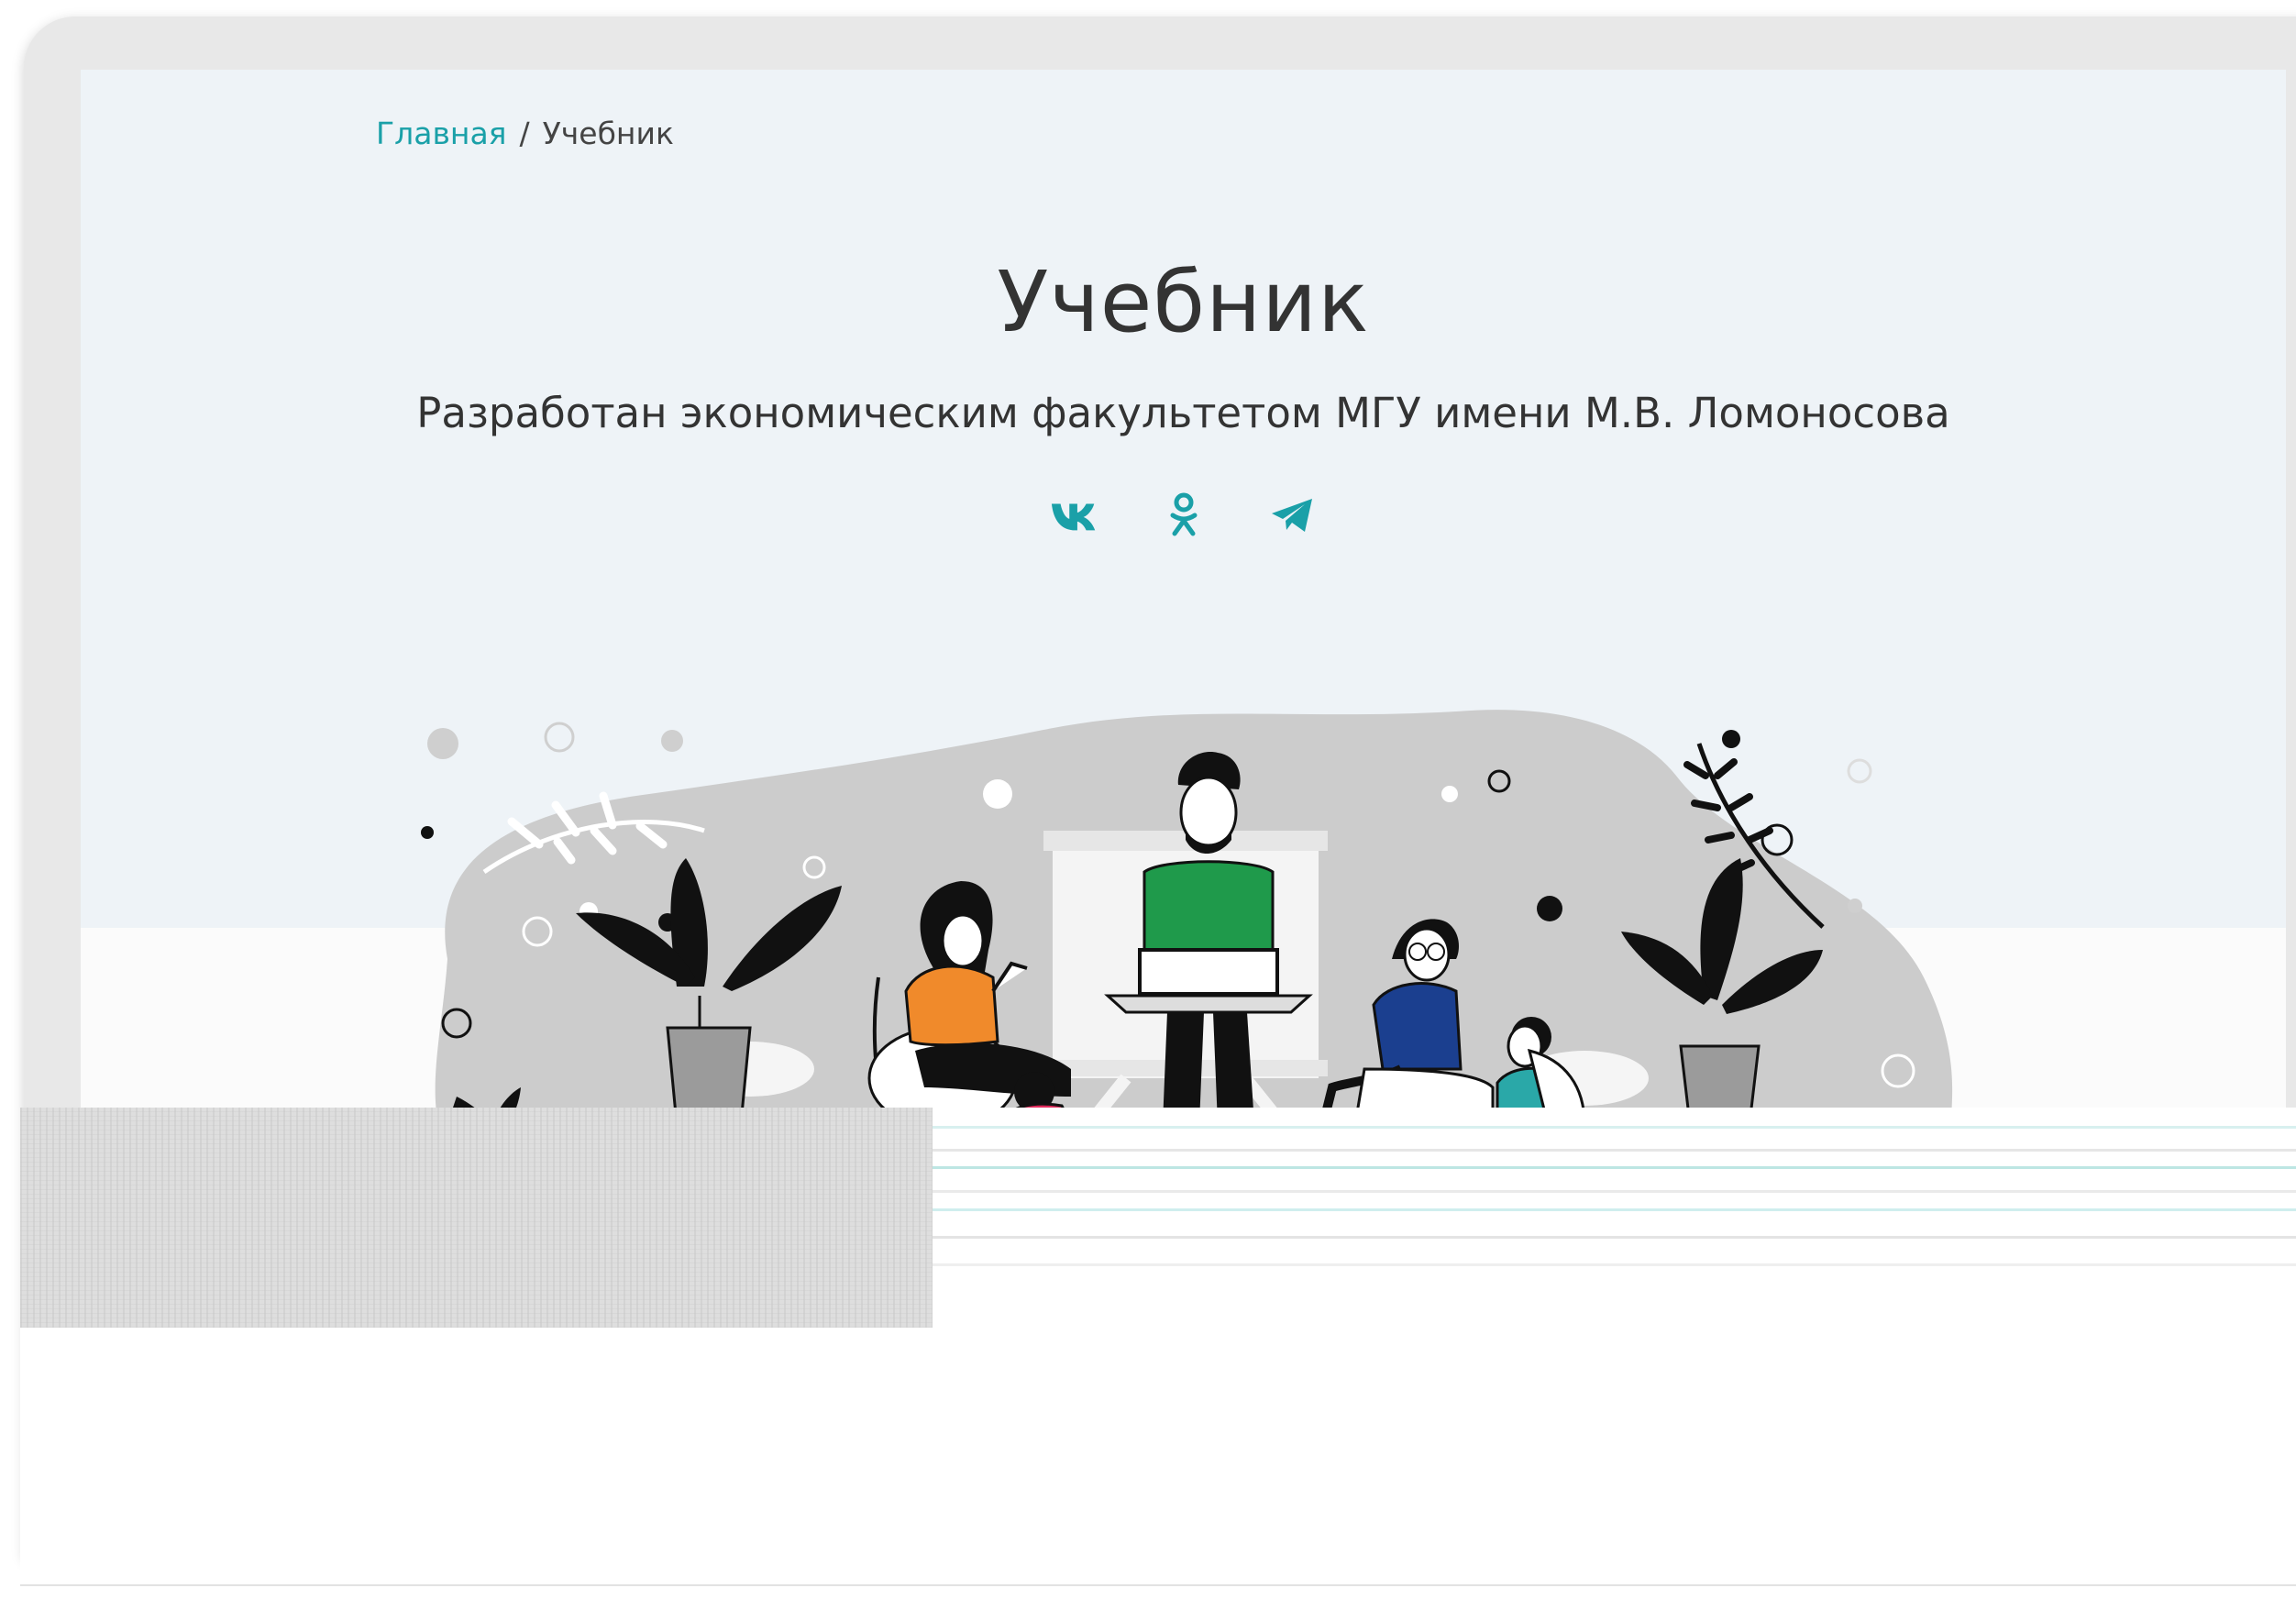  I want to click on page-title: Учебник, so click(1183, 302).